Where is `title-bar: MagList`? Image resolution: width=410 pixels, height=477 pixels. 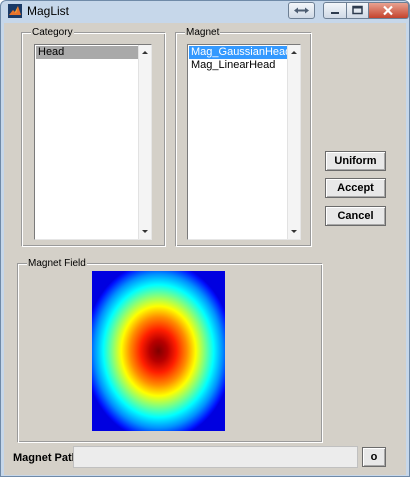
title-bar: MagList is located at coordinates (205, 11).